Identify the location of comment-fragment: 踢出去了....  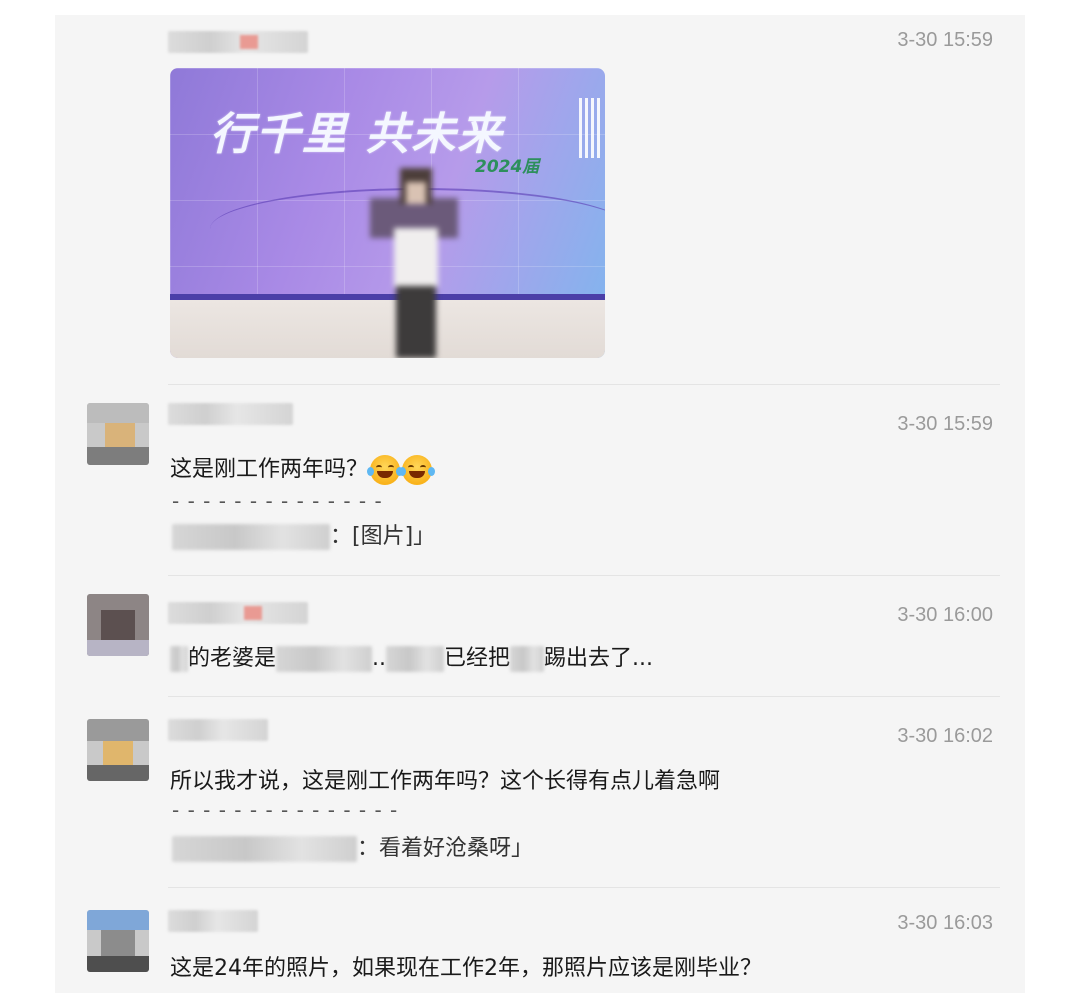
(599, 658).